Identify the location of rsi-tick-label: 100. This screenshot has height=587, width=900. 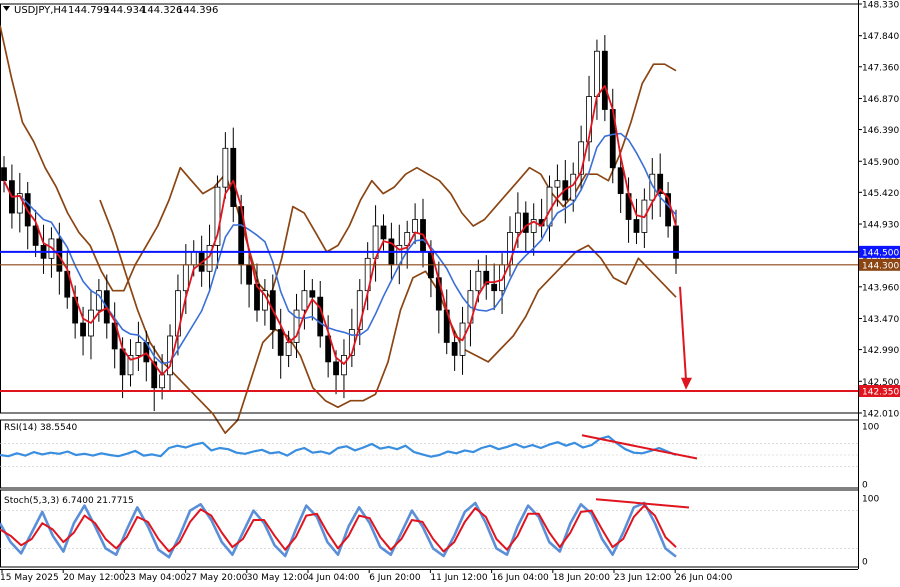
(870, 428).